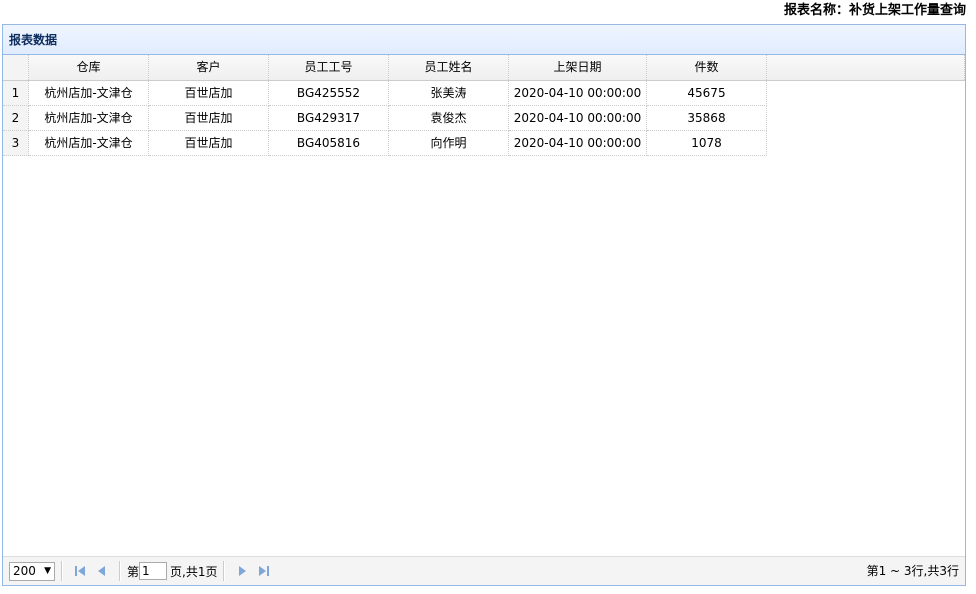  What do you see at coordinates (16, 67) in the screenshot?
I see `row-number-header` at bounding box center [16, 67].